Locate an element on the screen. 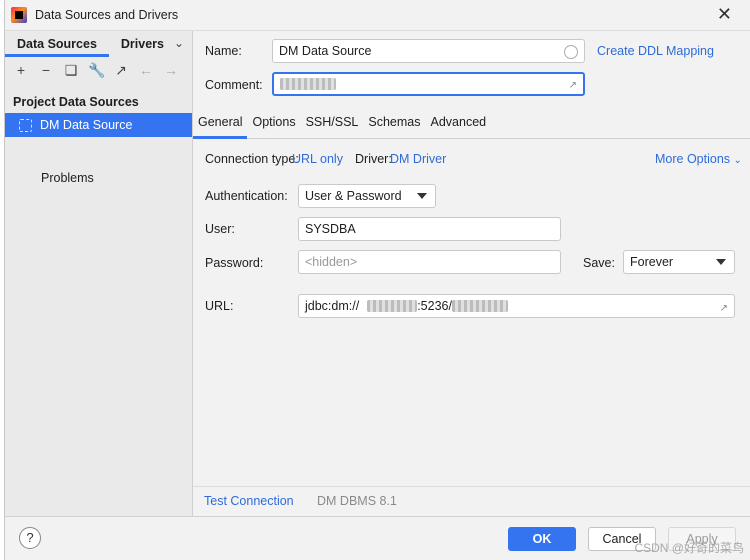 This screenshot has width=750, height=560. tab-data-sources: Data Sources is located at coordinates (57, 44).